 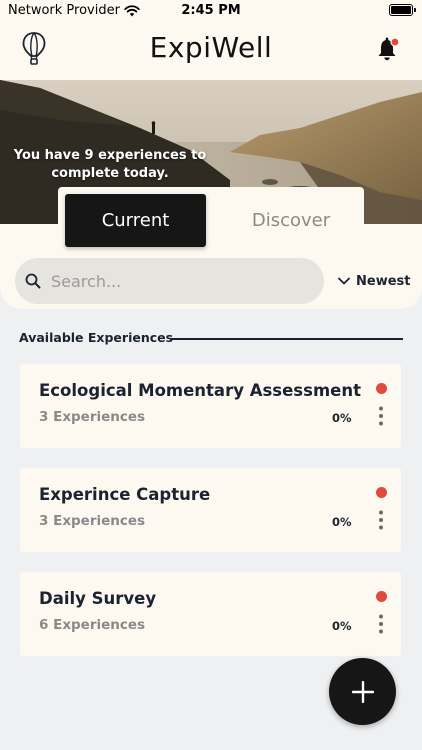 I want to click on plus-icon, so click(x=362, y=691).